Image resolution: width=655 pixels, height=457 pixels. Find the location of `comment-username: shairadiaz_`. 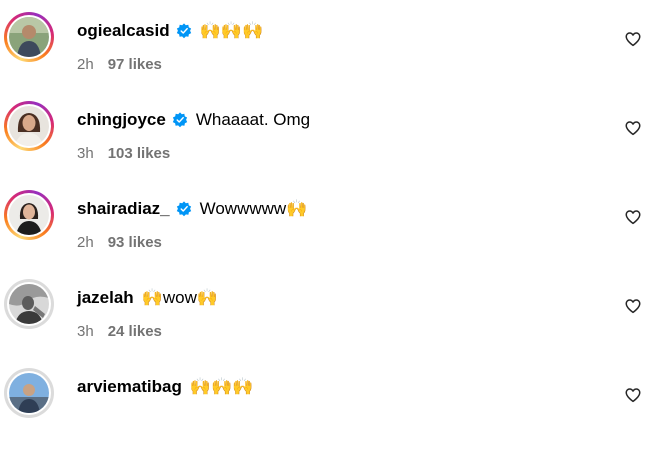

comment-username: shairadiaz_ is located at coordinates (123, 209).